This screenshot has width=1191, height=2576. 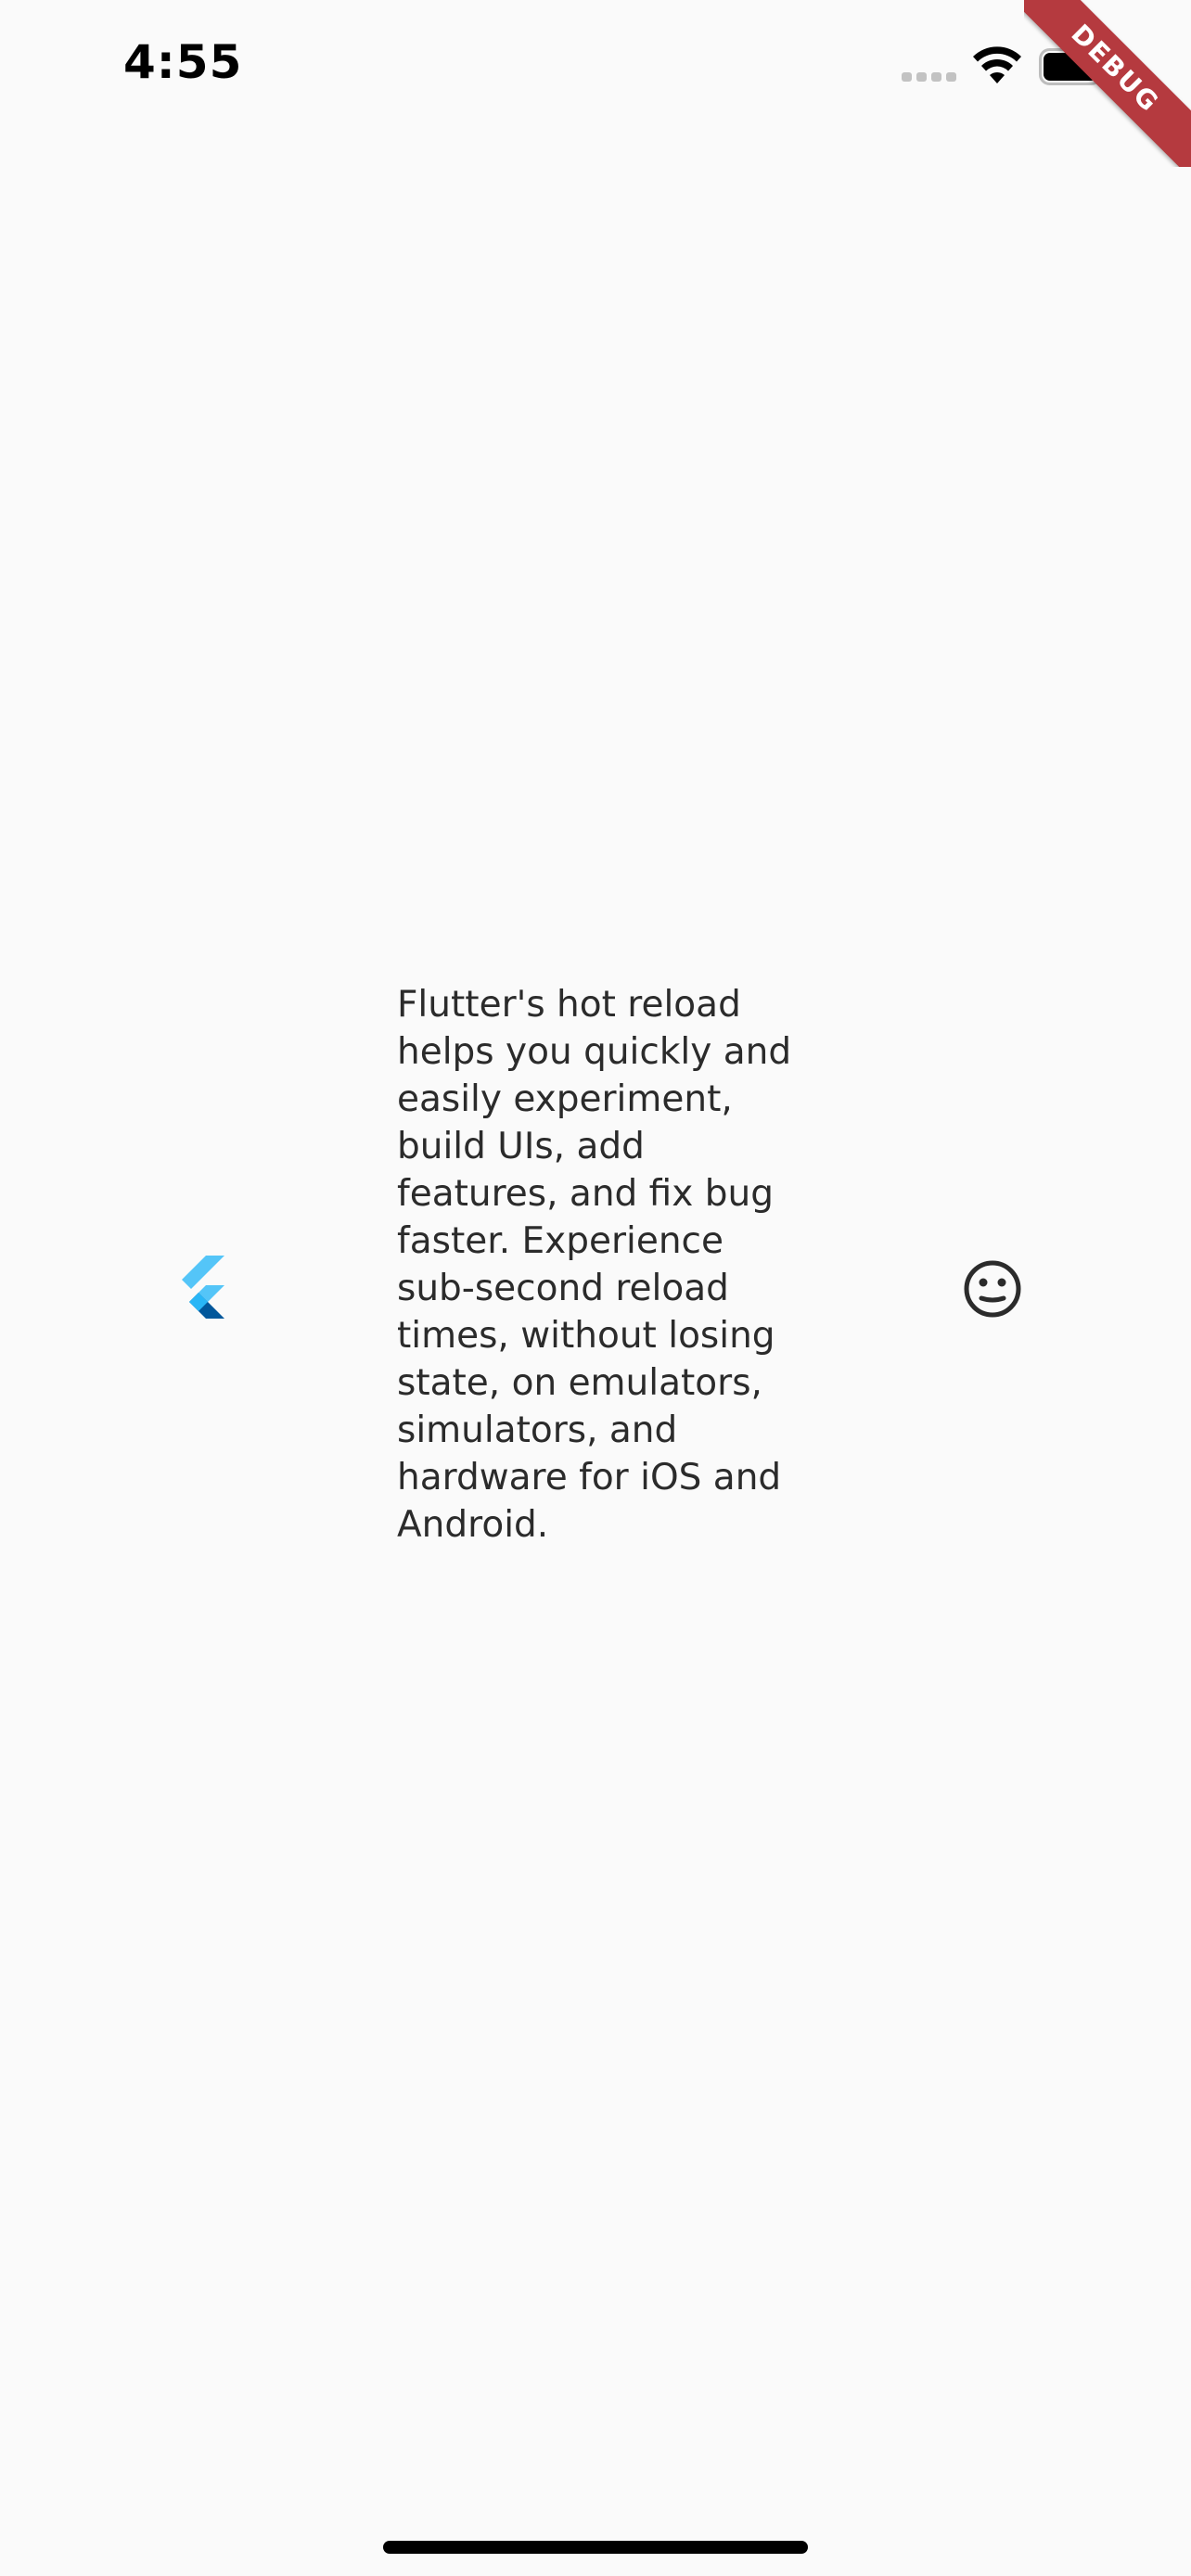 I want to click on home-indicator, so click(x=595, y=2547).